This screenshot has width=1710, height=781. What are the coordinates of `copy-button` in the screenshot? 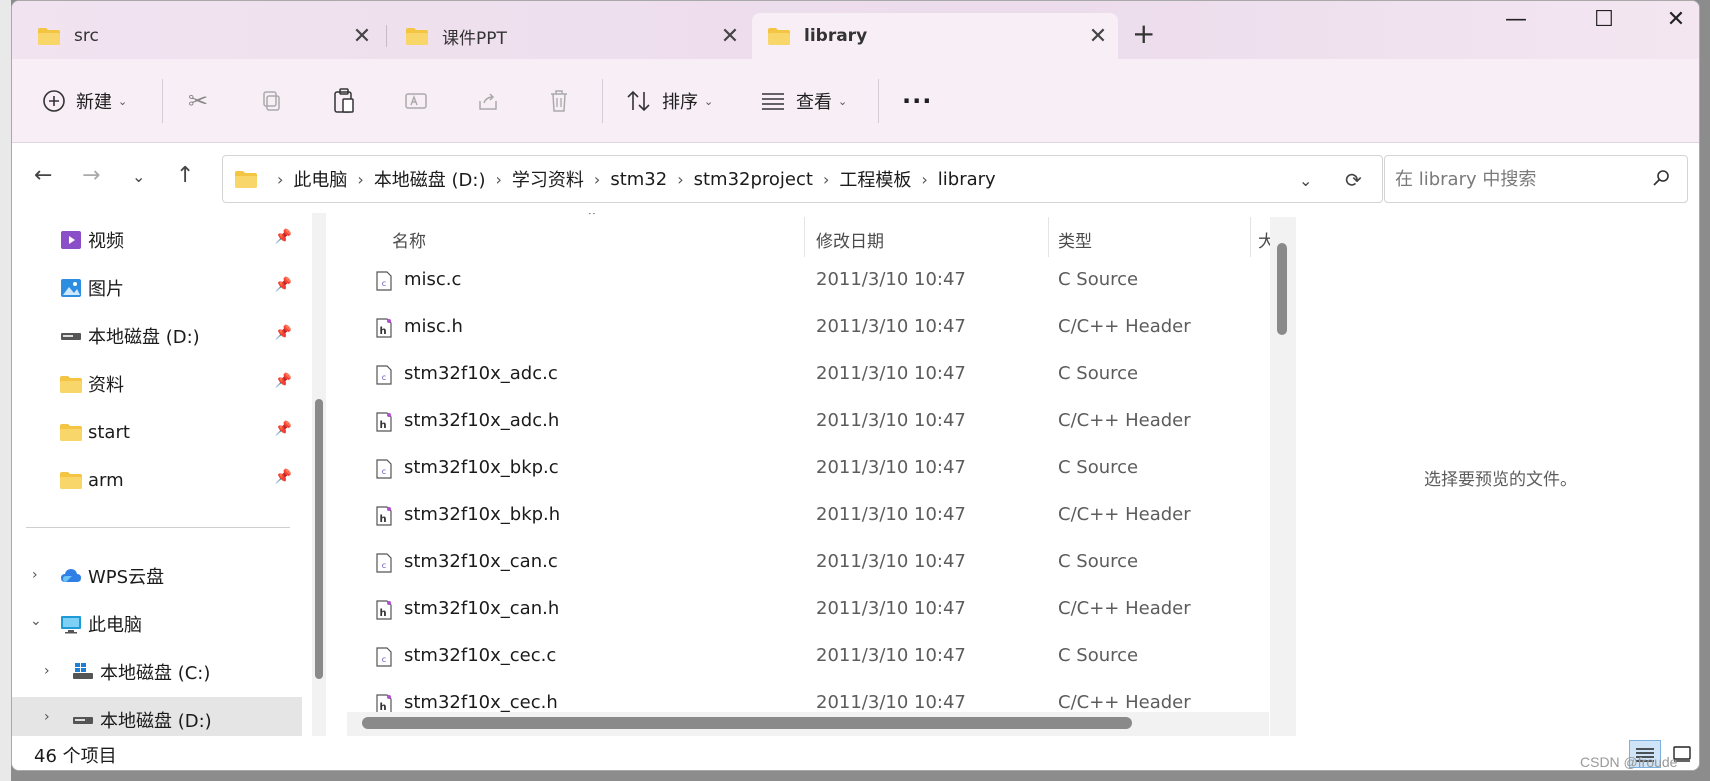 It's located at (272, 101).